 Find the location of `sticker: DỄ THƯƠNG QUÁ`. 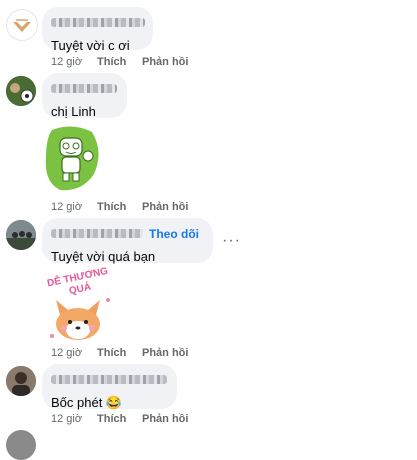

sticker: DỄ THƯƠNG QUÁ is located at coordinates (78, 306).